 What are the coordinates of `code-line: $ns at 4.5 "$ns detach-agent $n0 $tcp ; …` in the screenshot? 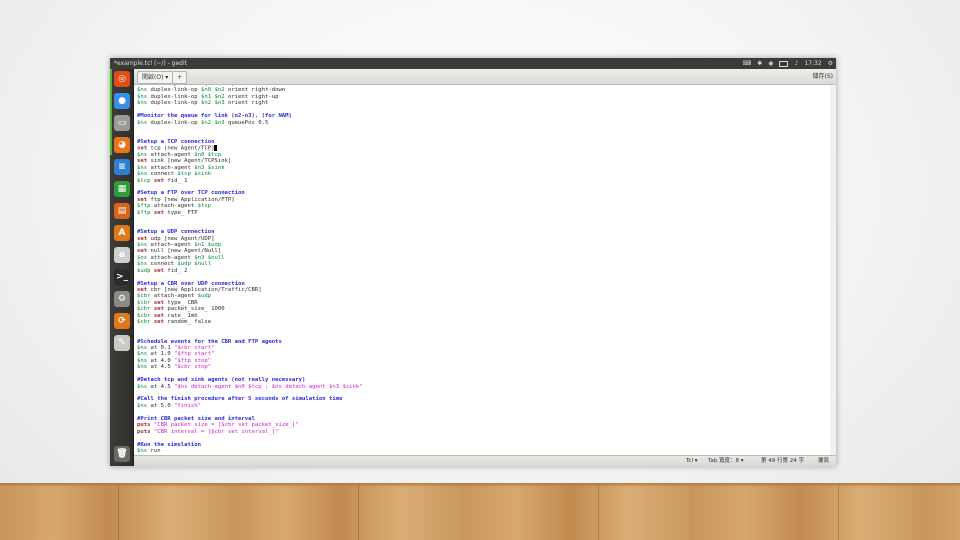 It's located at (250, 387).